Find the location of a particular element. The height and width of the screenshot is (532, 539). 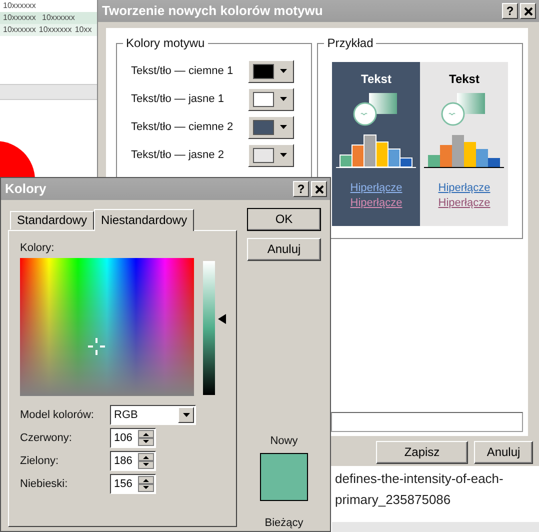

color-model-select: RGB is located at coordinates (153, 414).